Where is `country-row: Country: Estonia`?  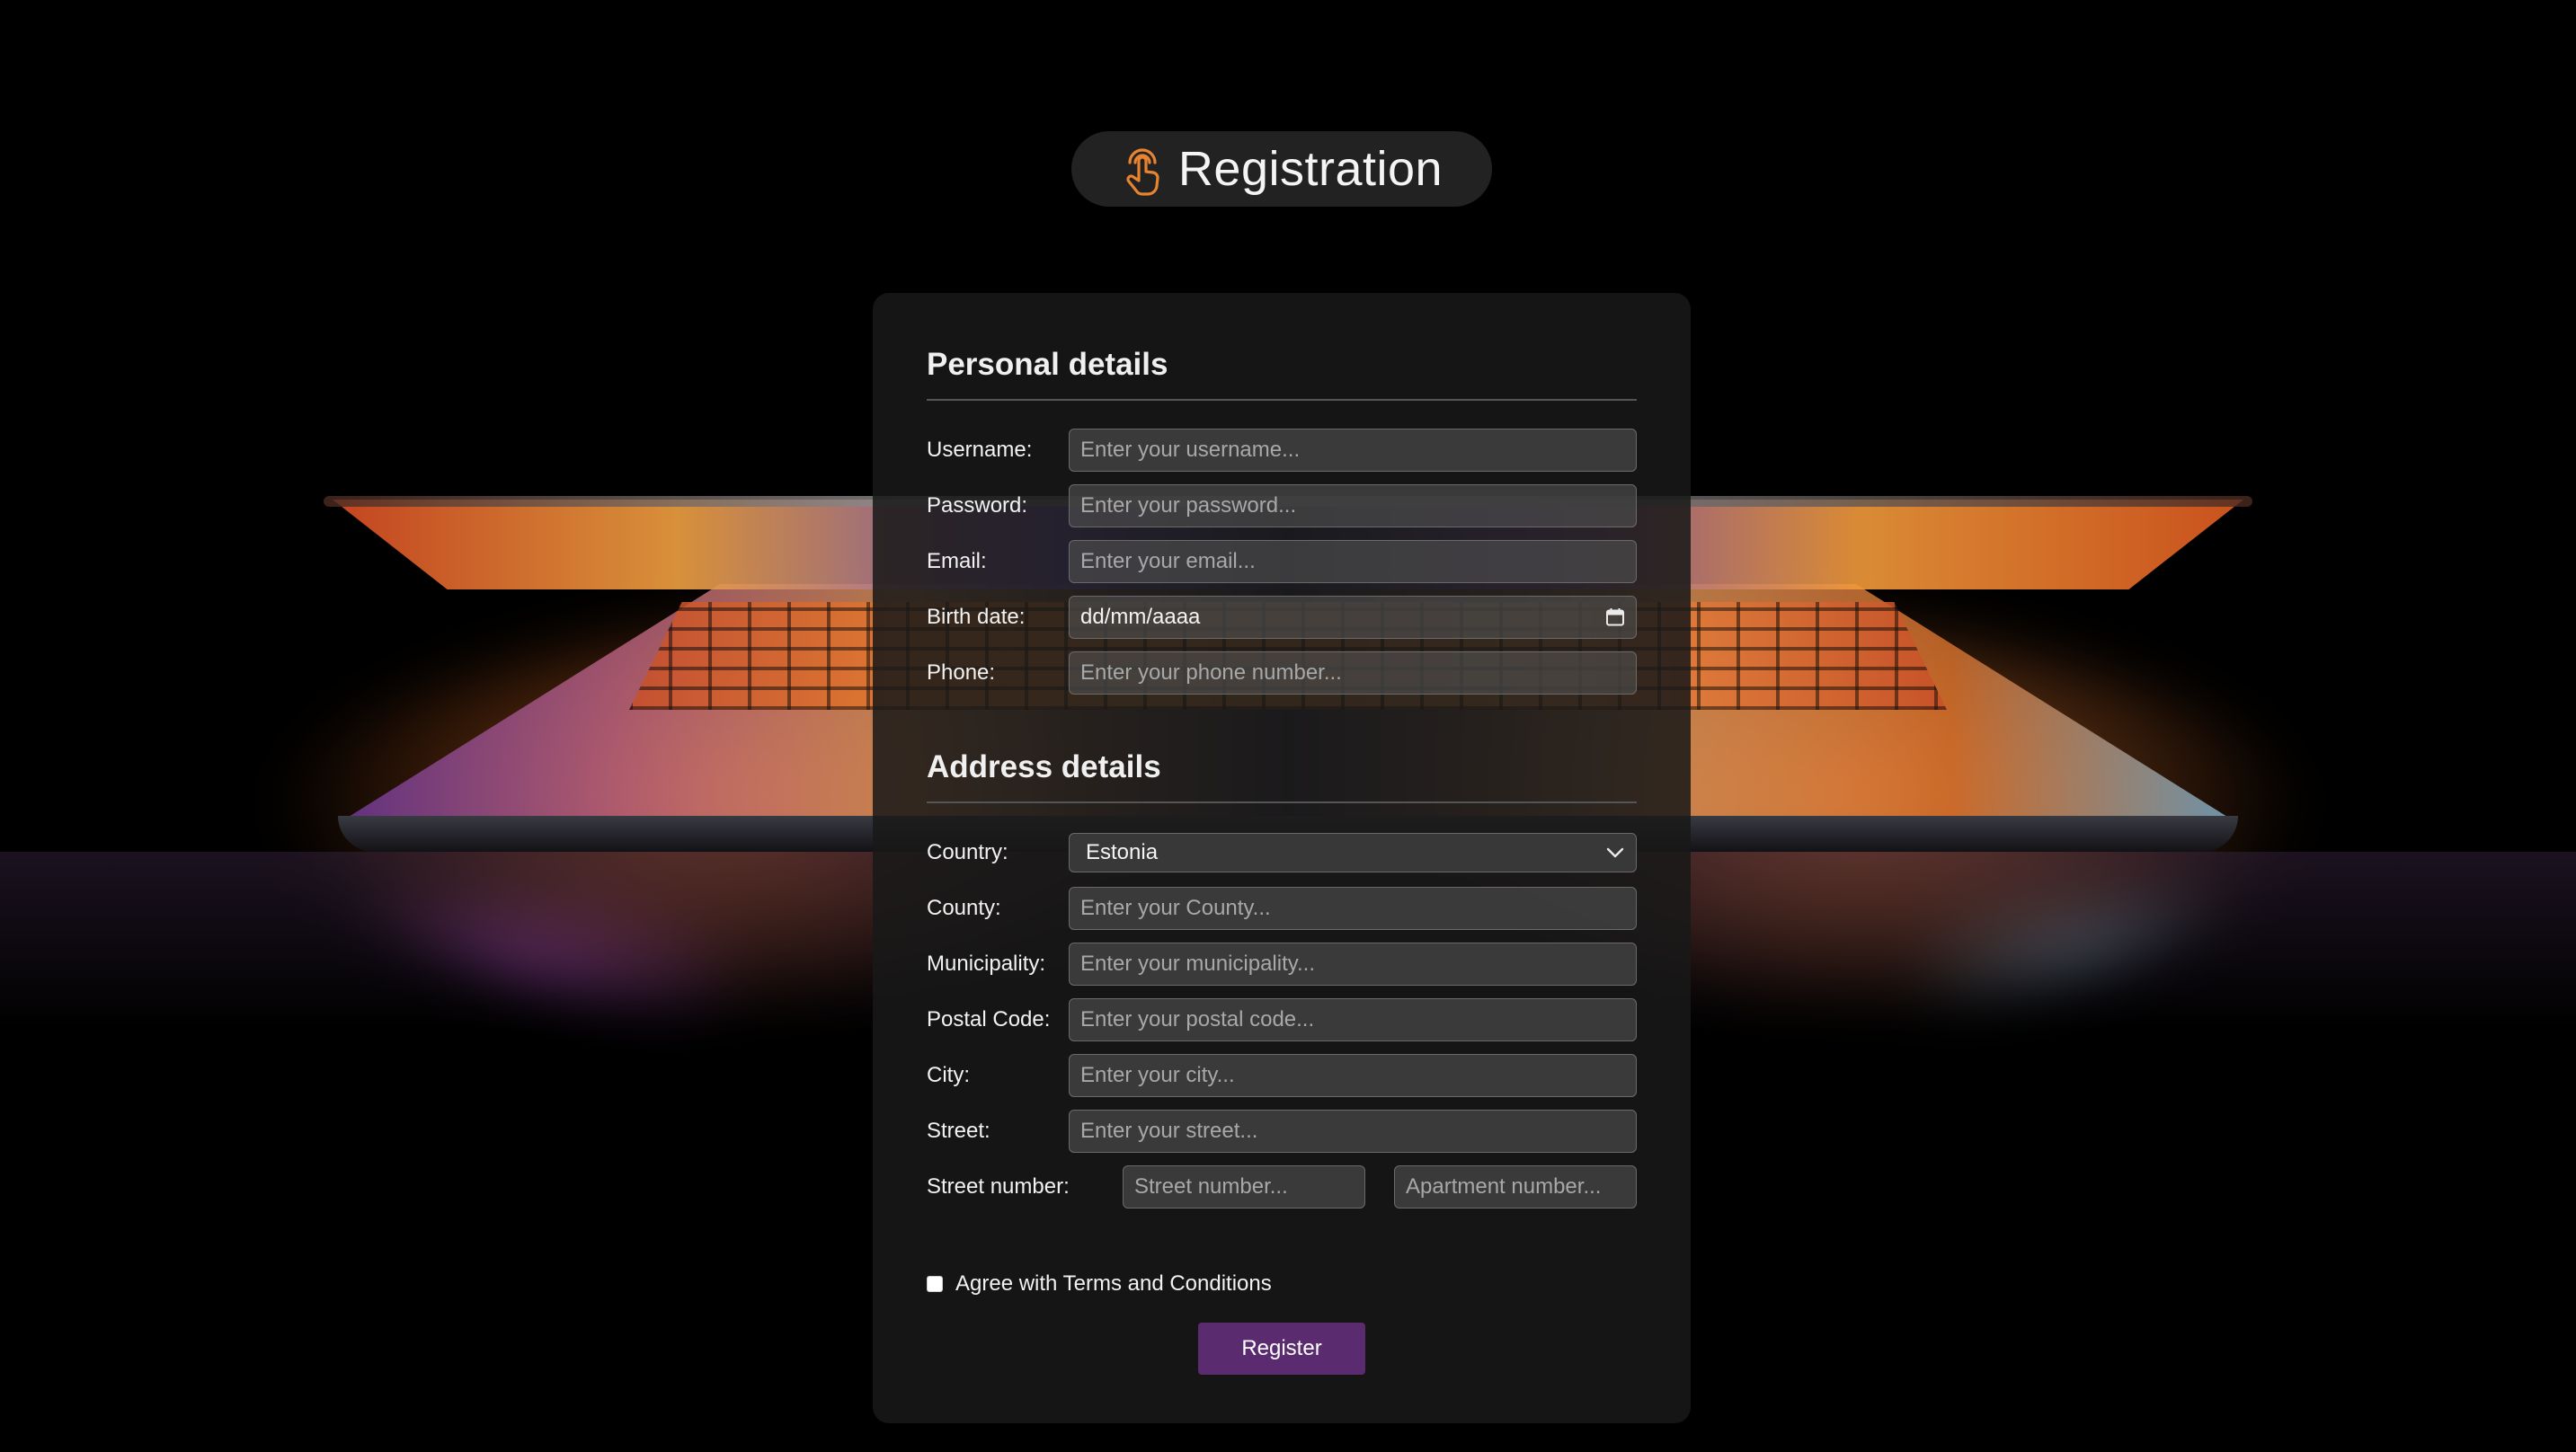 country-row: Country: Estonia is located at coordinates (1282, 852).